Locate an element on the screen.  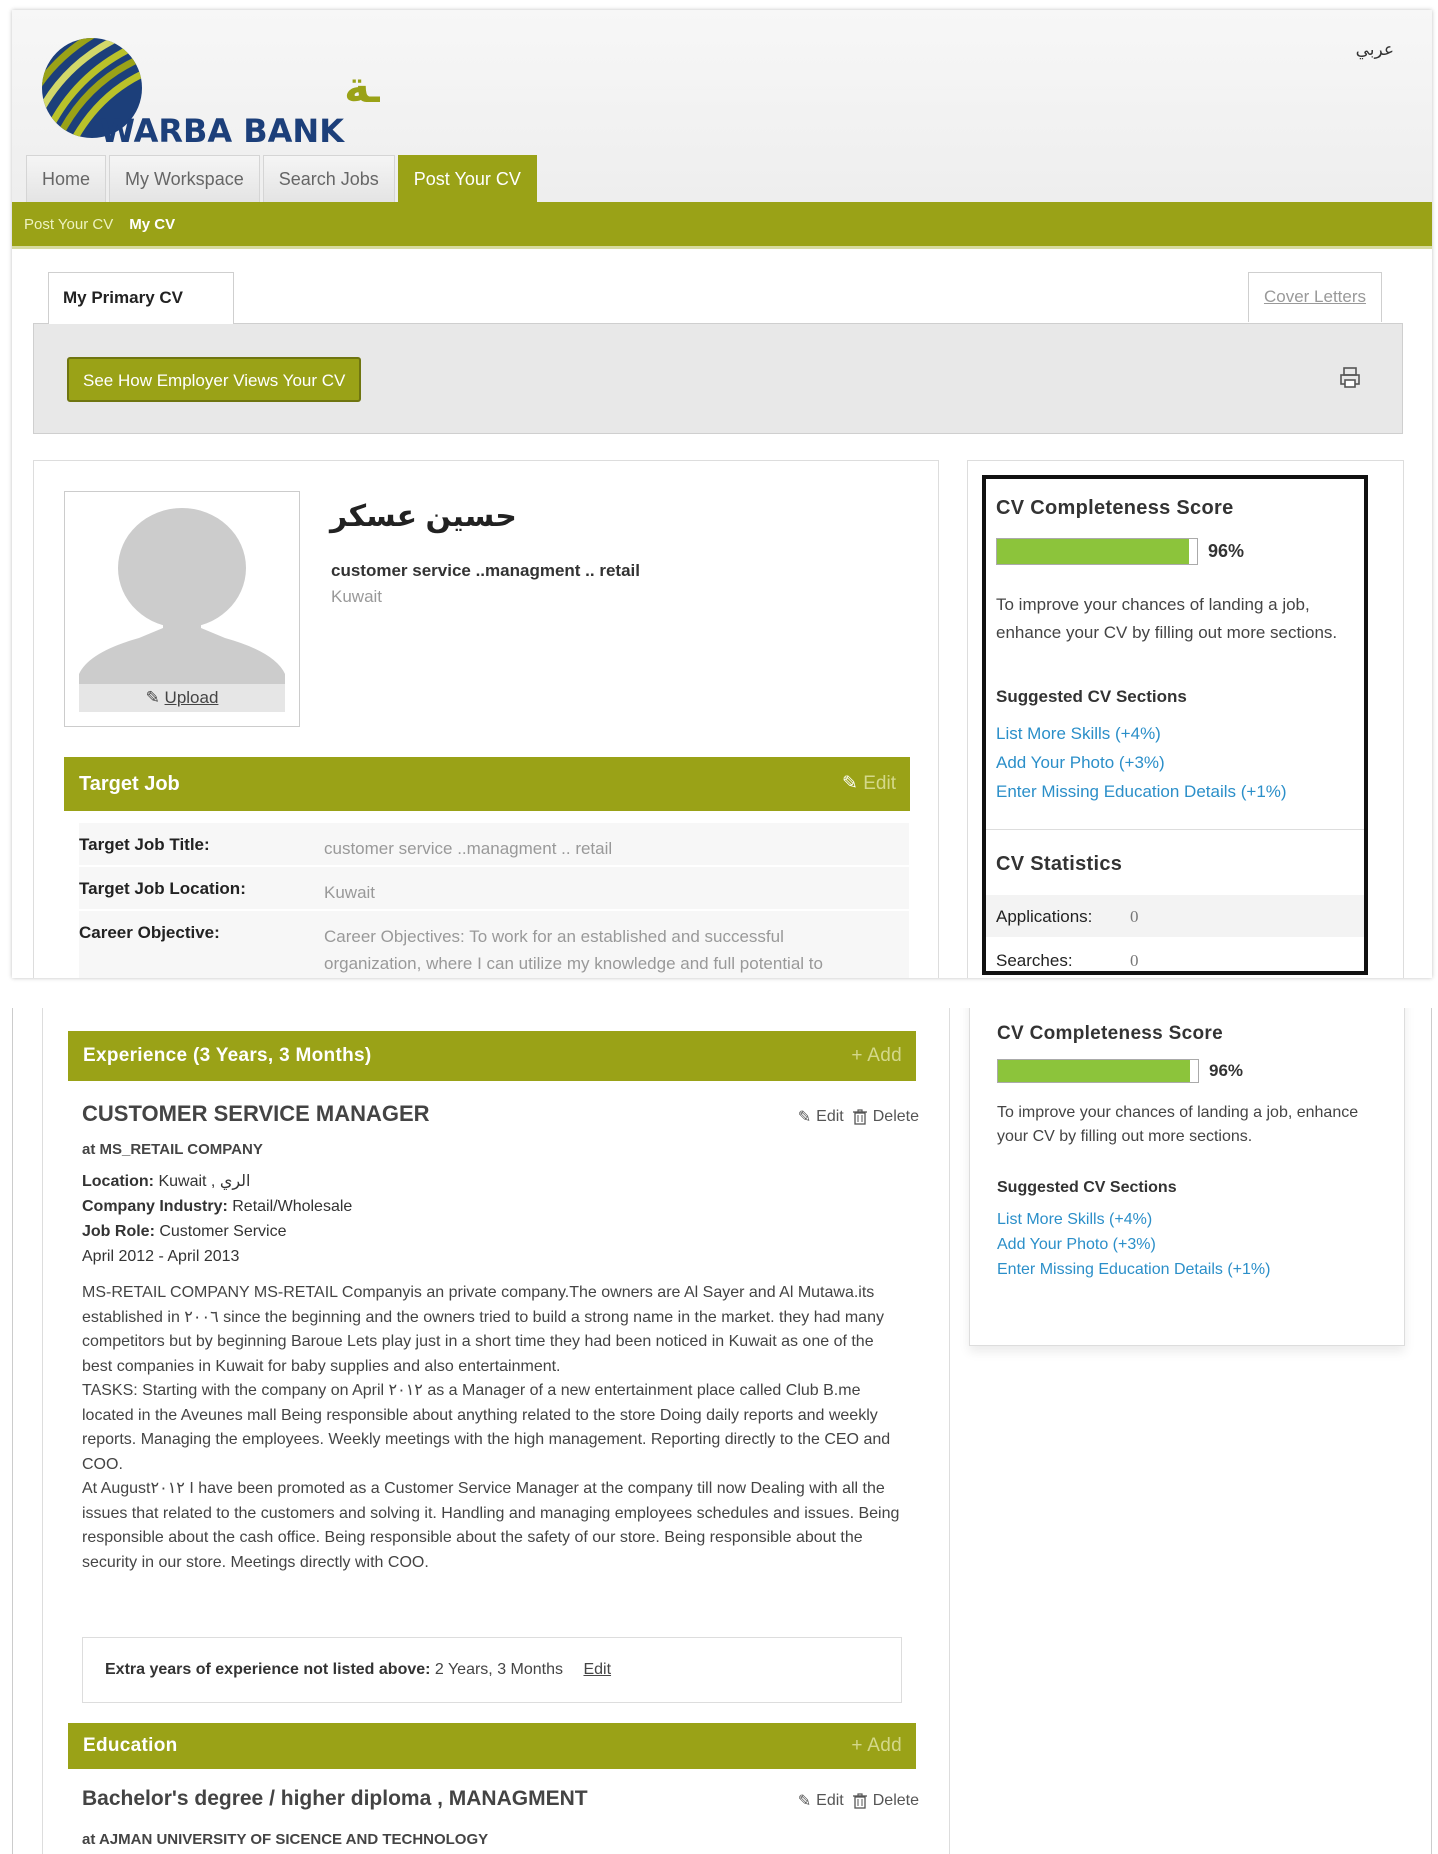
education-add-button: + Add is located at coordinates (876, 1746).